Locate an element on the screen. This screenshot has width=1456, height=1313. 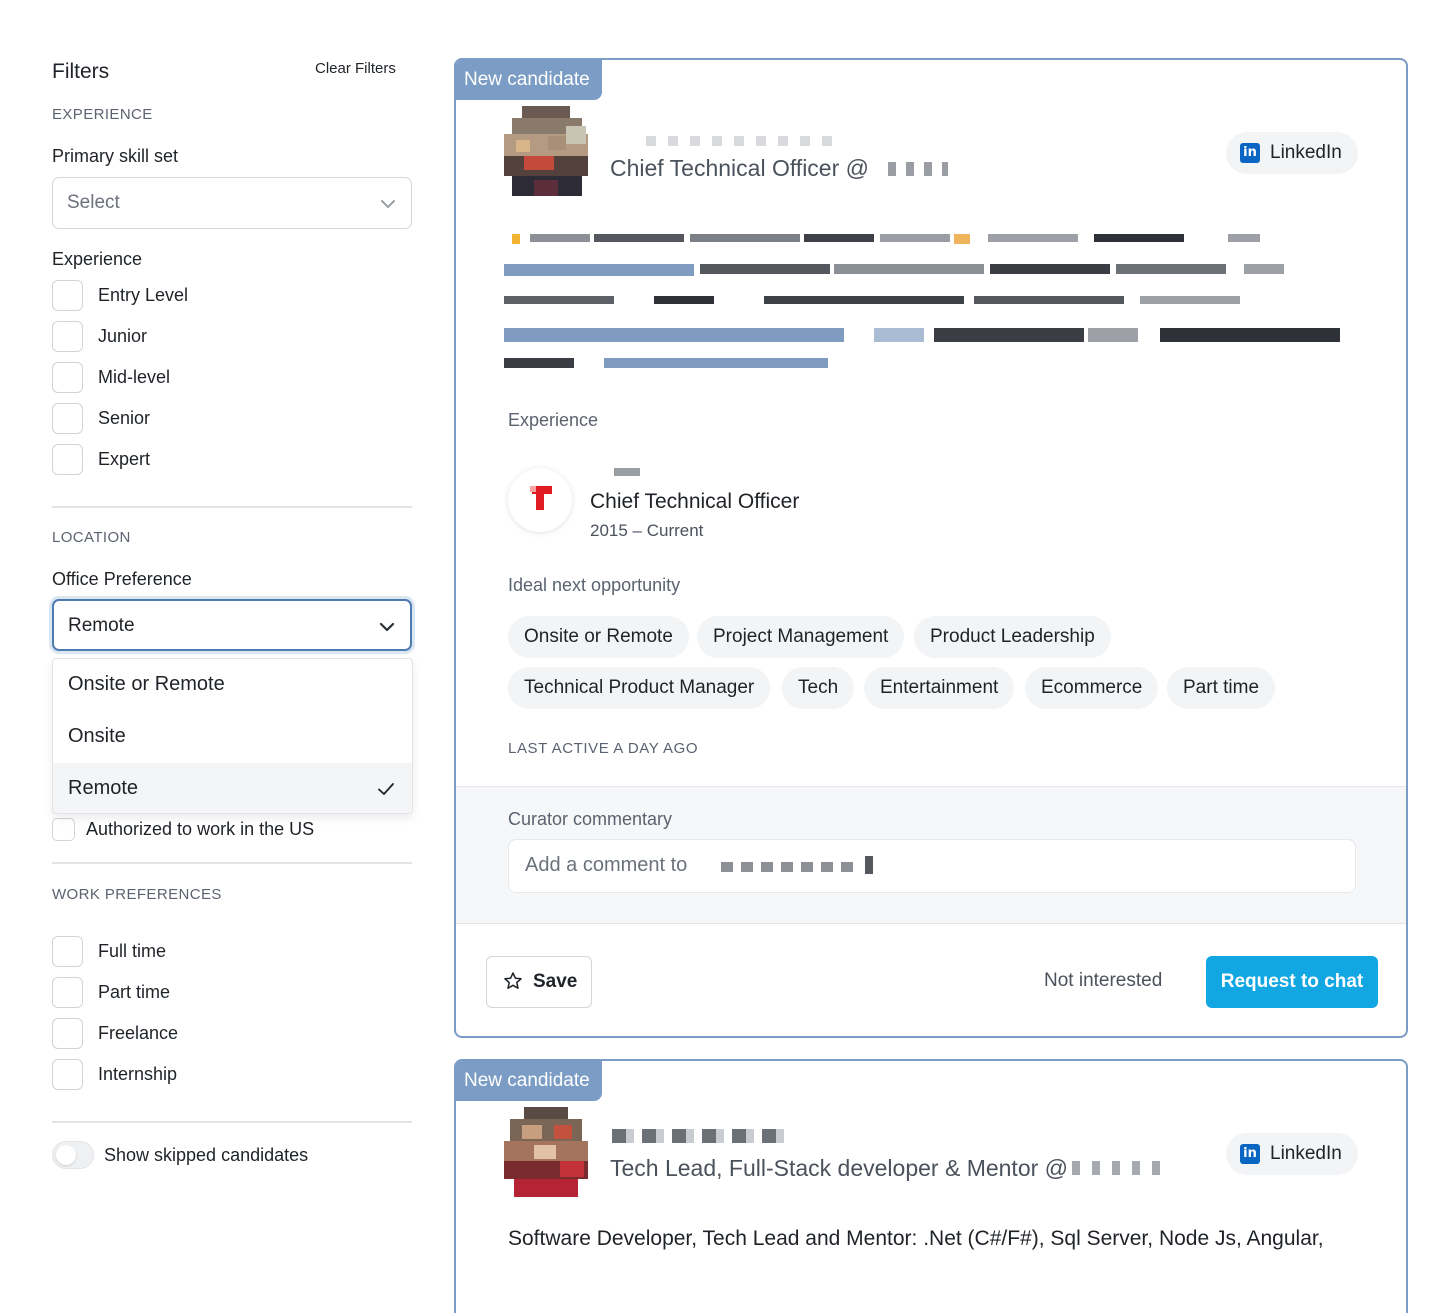
experience-junior: Junior is located at coordinates (232, 337).